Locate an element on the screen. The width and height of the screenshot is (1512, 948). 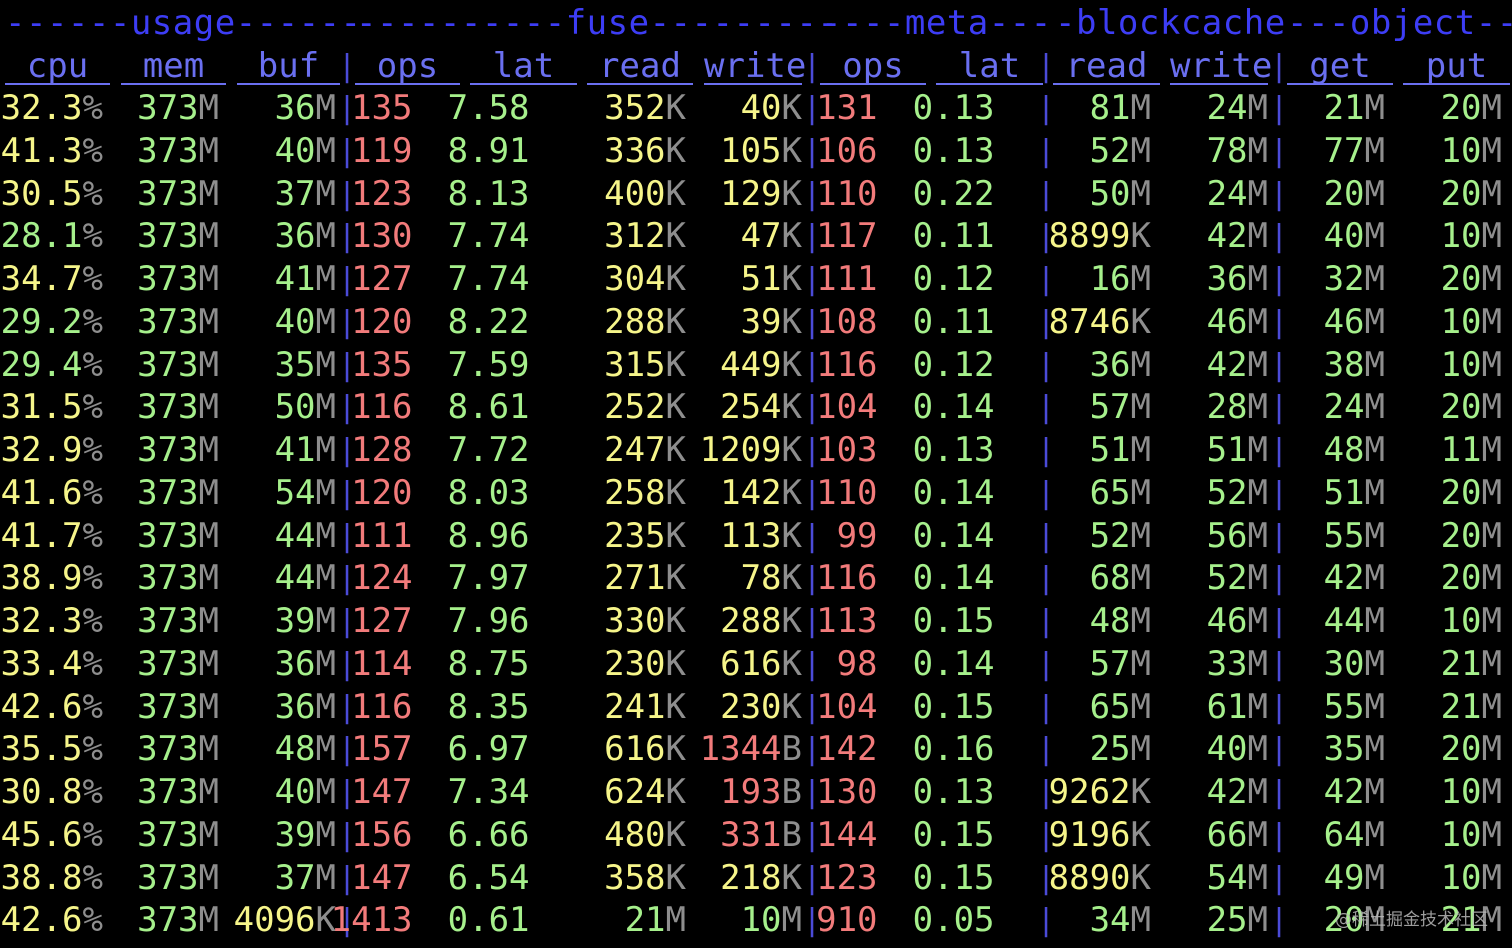
cell-ops: 116 is located at coordinates (392, 407).